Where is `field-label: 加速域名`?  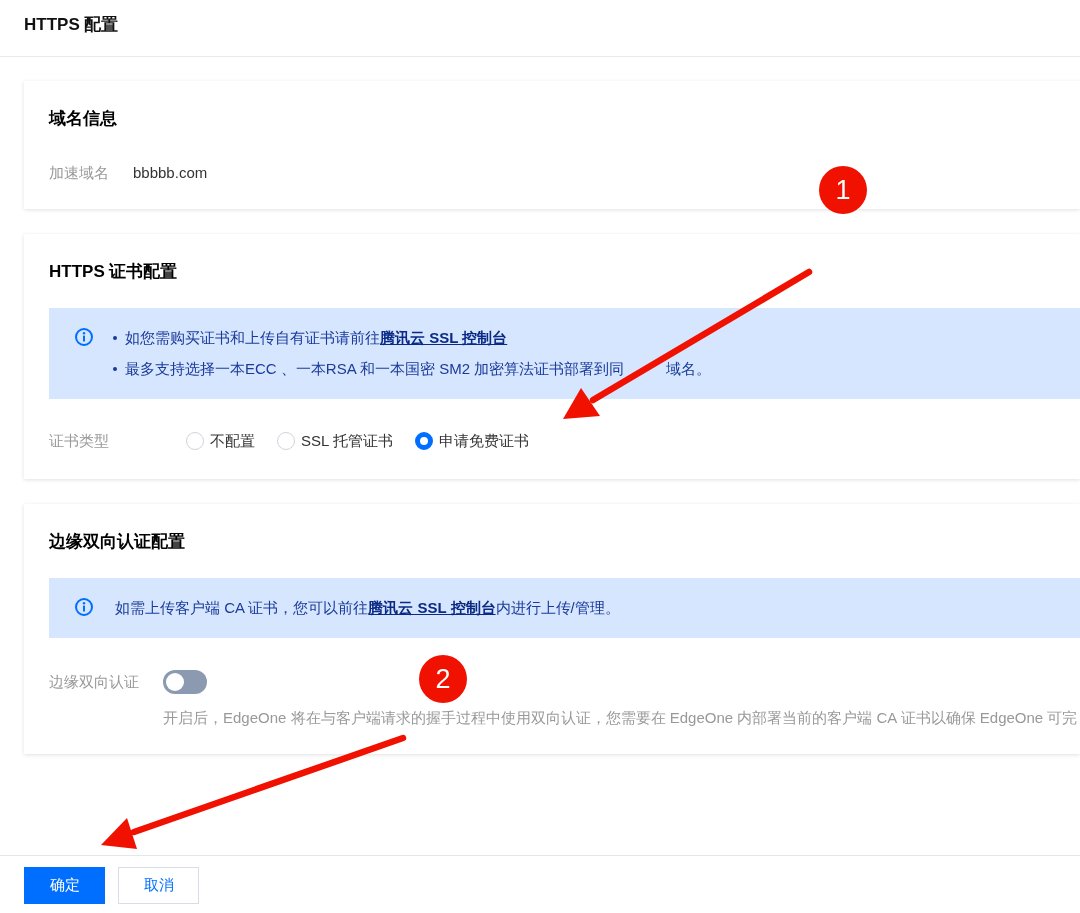 field-label: 加速域名 is located at coordinates (79, 173).